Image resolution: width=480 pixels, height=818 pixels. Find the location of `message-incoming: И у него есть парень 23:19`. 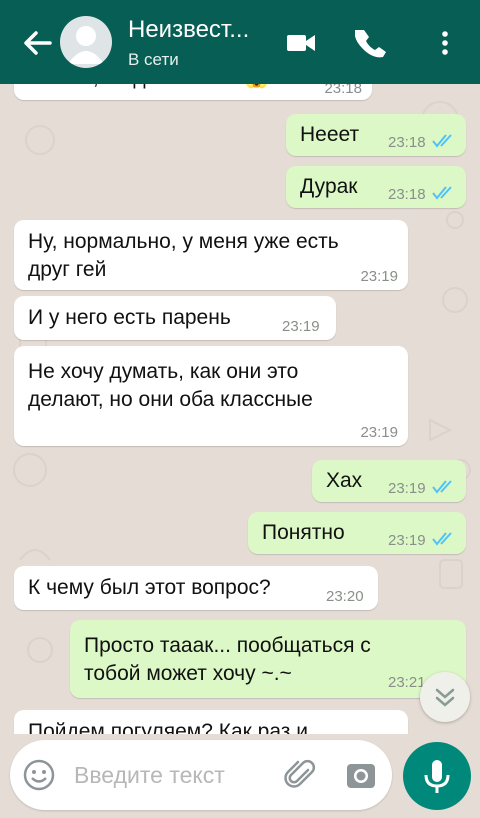

message-incoming: И у него есть парень 23:19 is located at coordinates (175, 318).